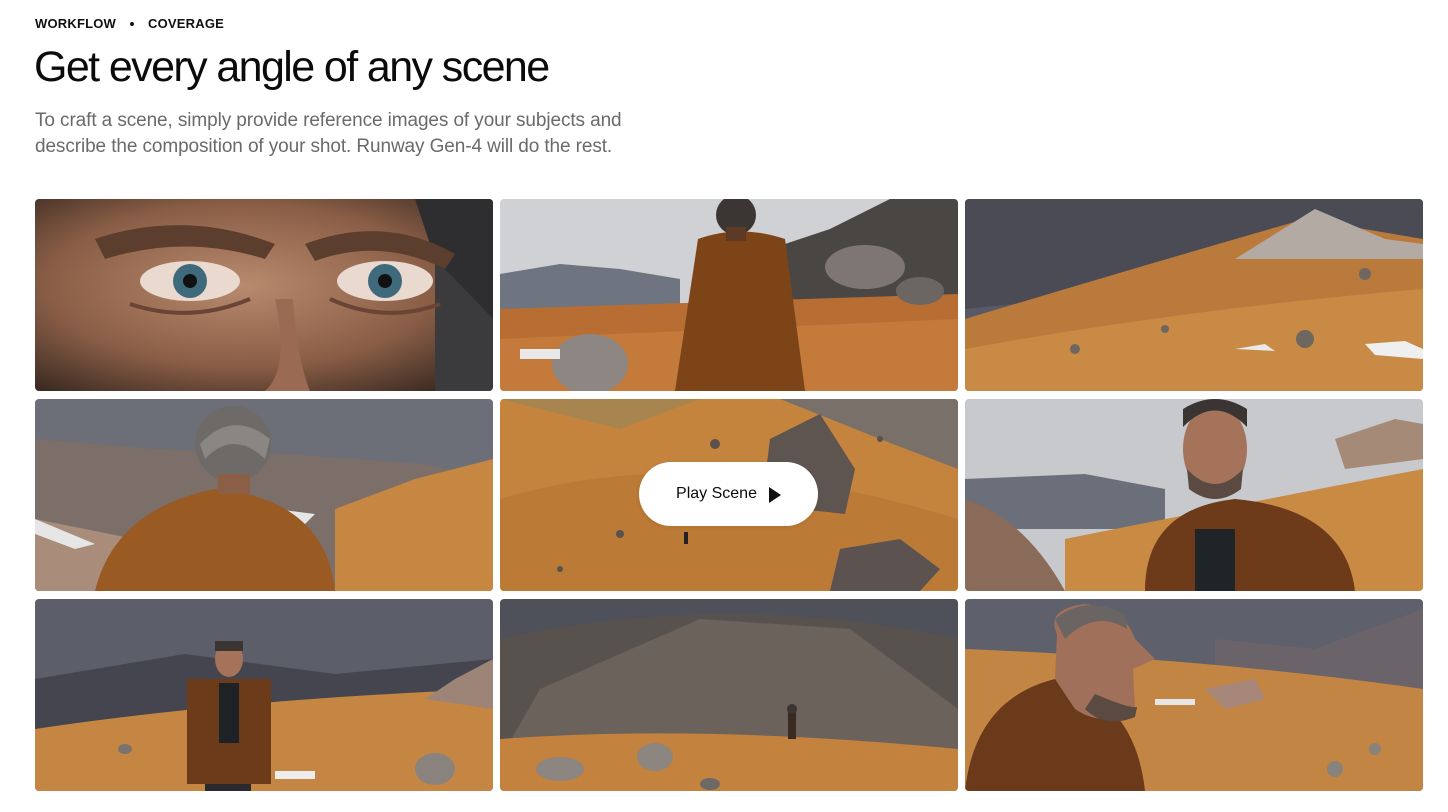 This screenshot has height=812, width=1448. I want to click on over-shoulder-image, so click(264, 495).